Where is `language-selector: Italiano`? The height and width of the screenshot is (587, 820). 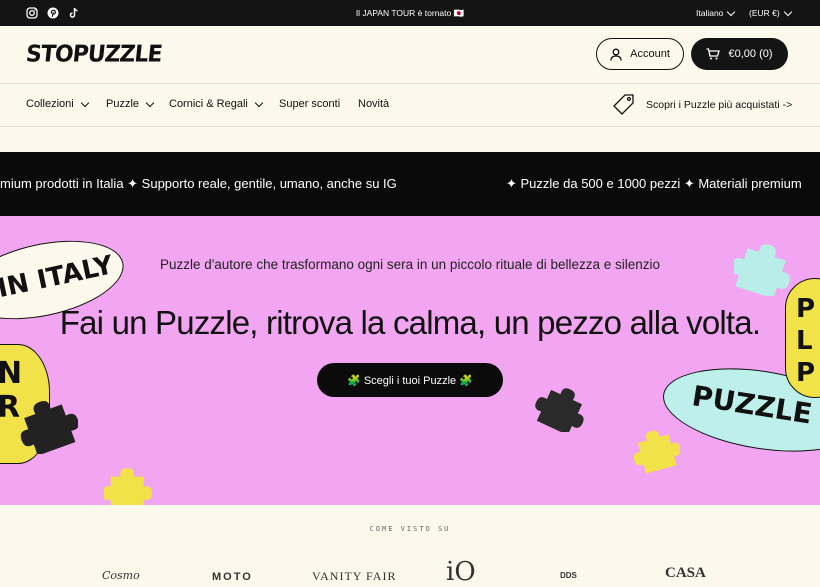 language-selector: Italiano is located at coordinates (716, 12).